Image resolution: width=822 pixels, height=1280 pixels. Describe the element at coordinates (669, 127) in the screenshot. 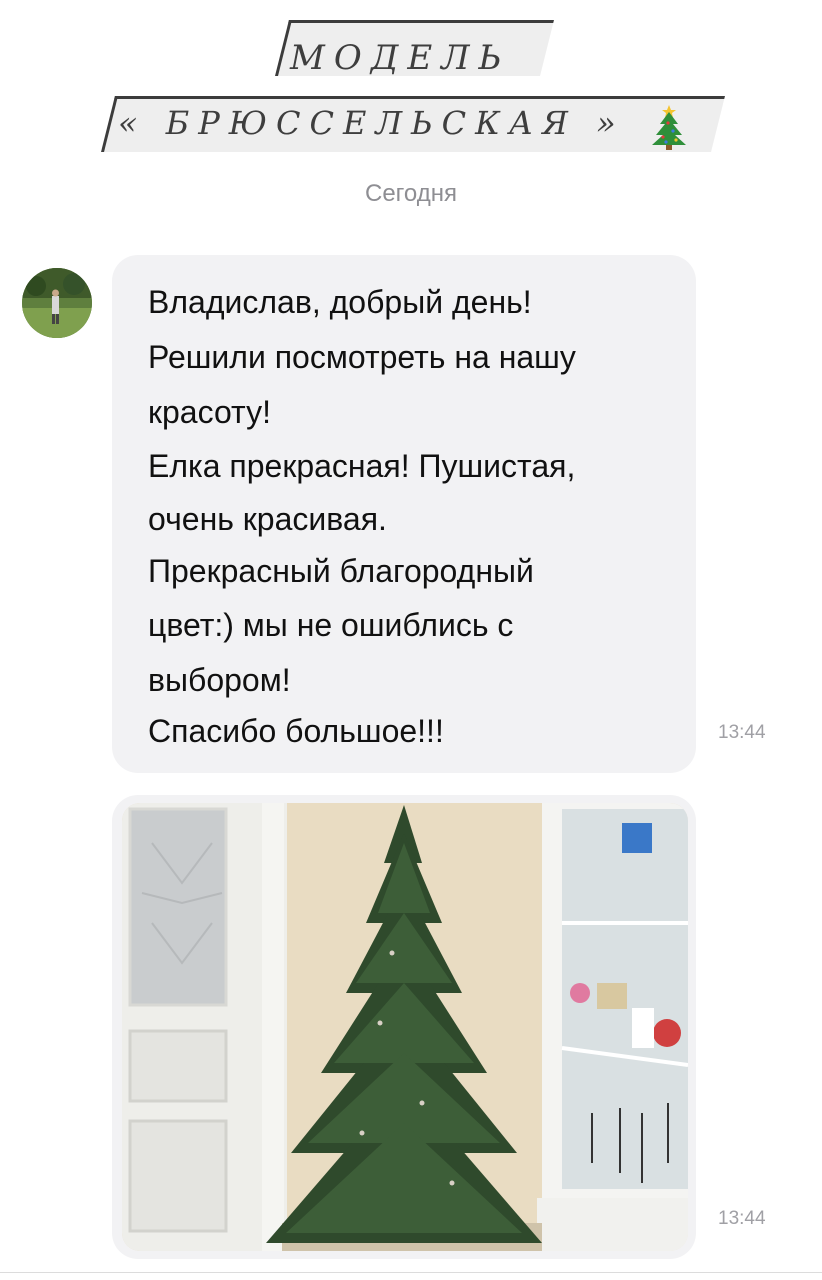

I see `christmas-tree-icon` at that location.